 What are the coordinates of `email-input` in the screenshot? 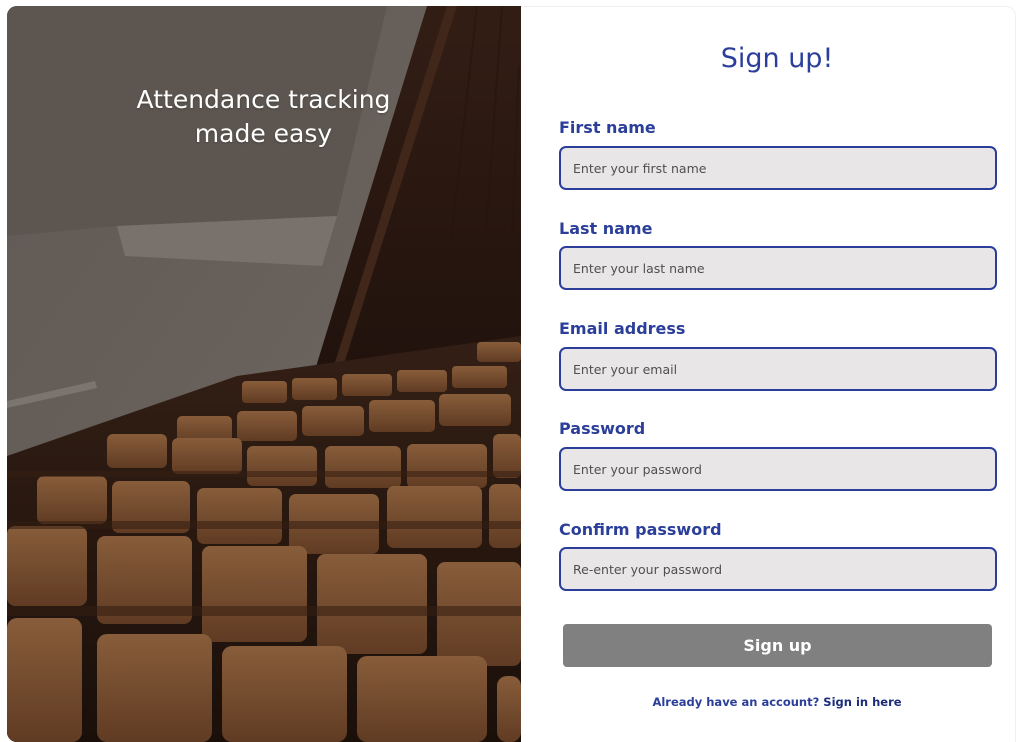 It's located at (778, 369).